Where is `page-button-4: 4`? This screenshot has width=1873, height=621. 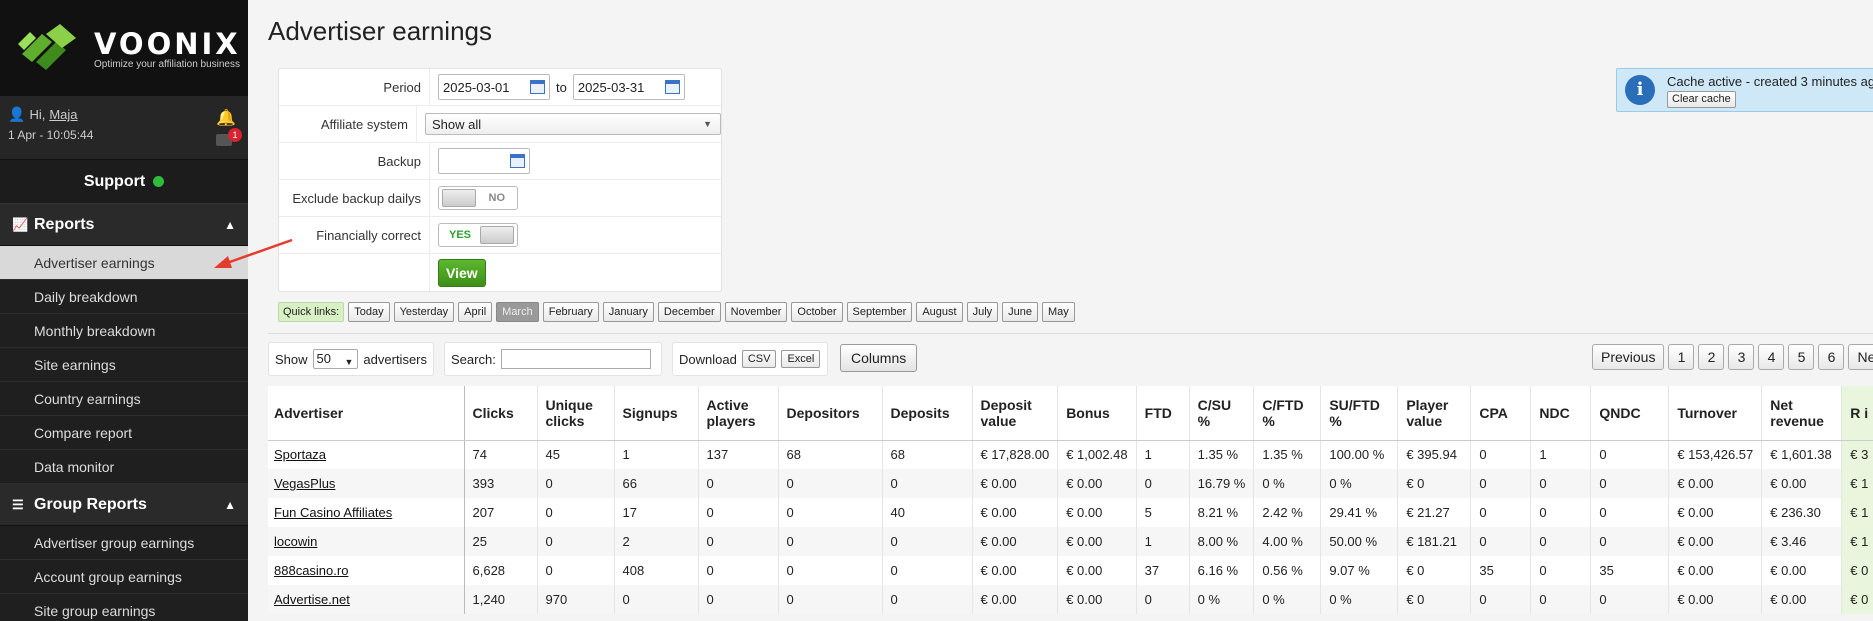
page-button-4: 4 is located at coordinates (1771, 357).